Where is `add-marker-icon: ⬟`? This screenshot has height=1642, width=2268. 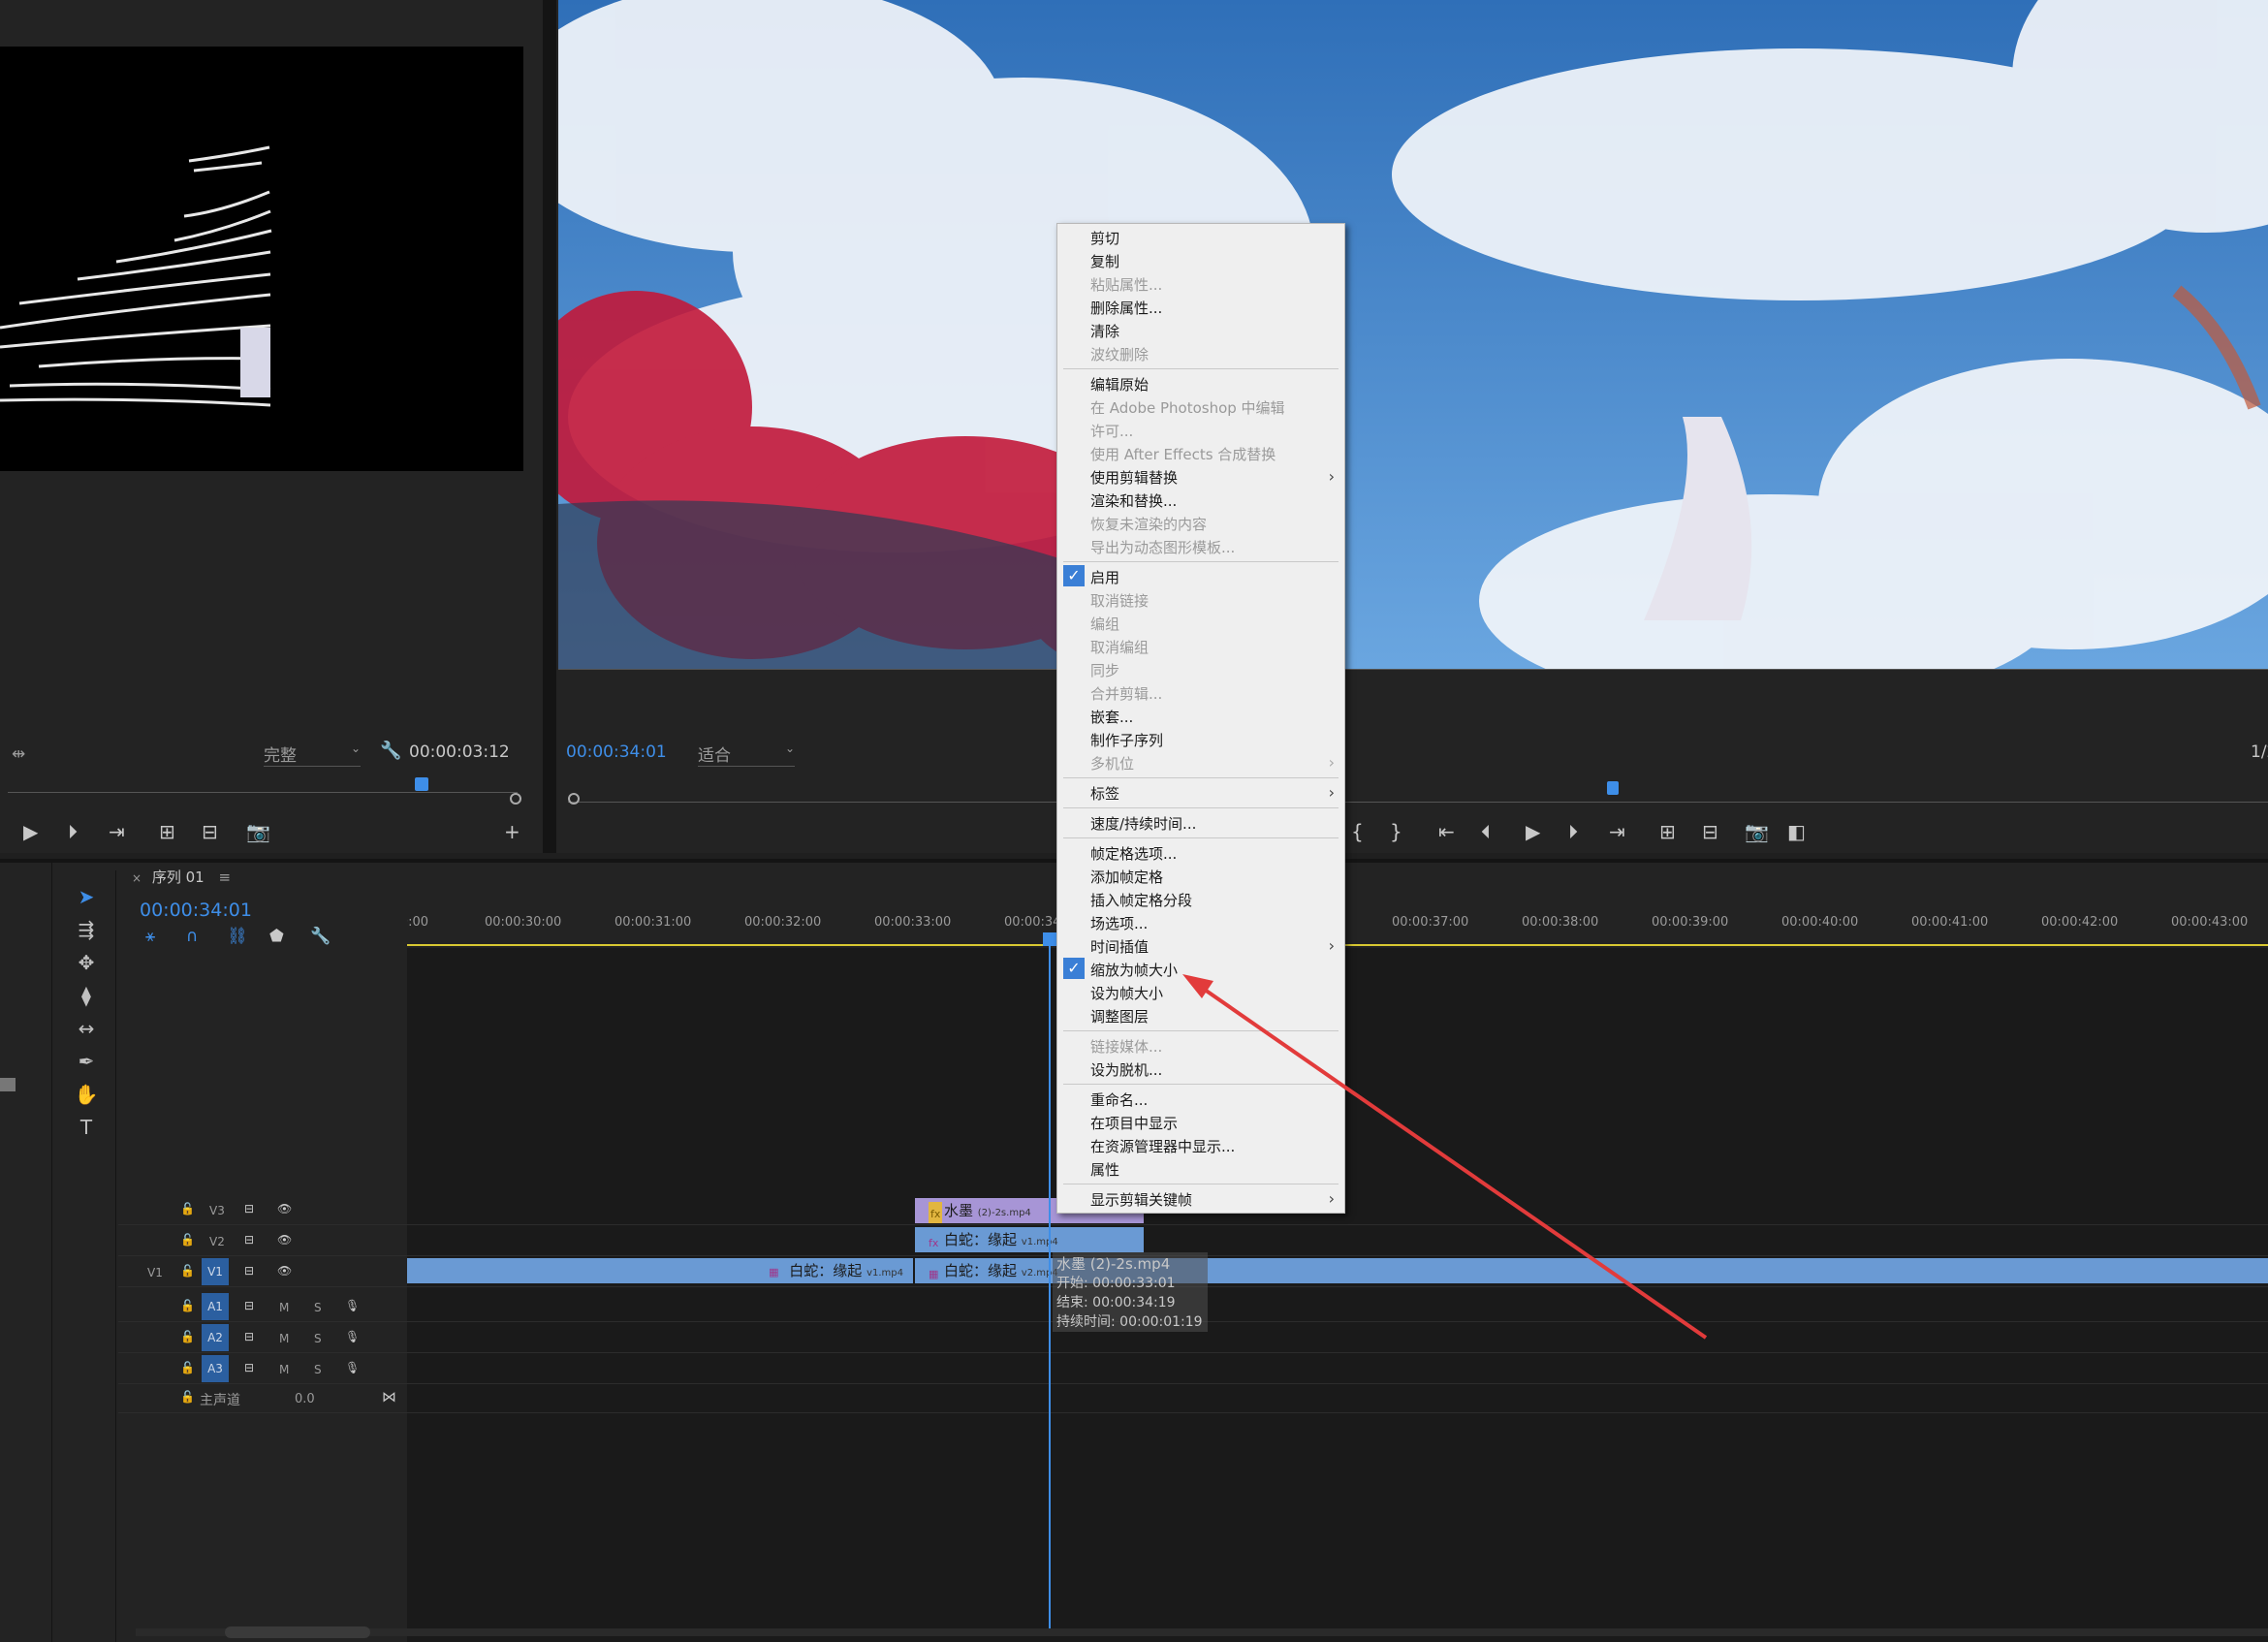
add-marker-icon: ⬟ is located at coordinates (277, 936).